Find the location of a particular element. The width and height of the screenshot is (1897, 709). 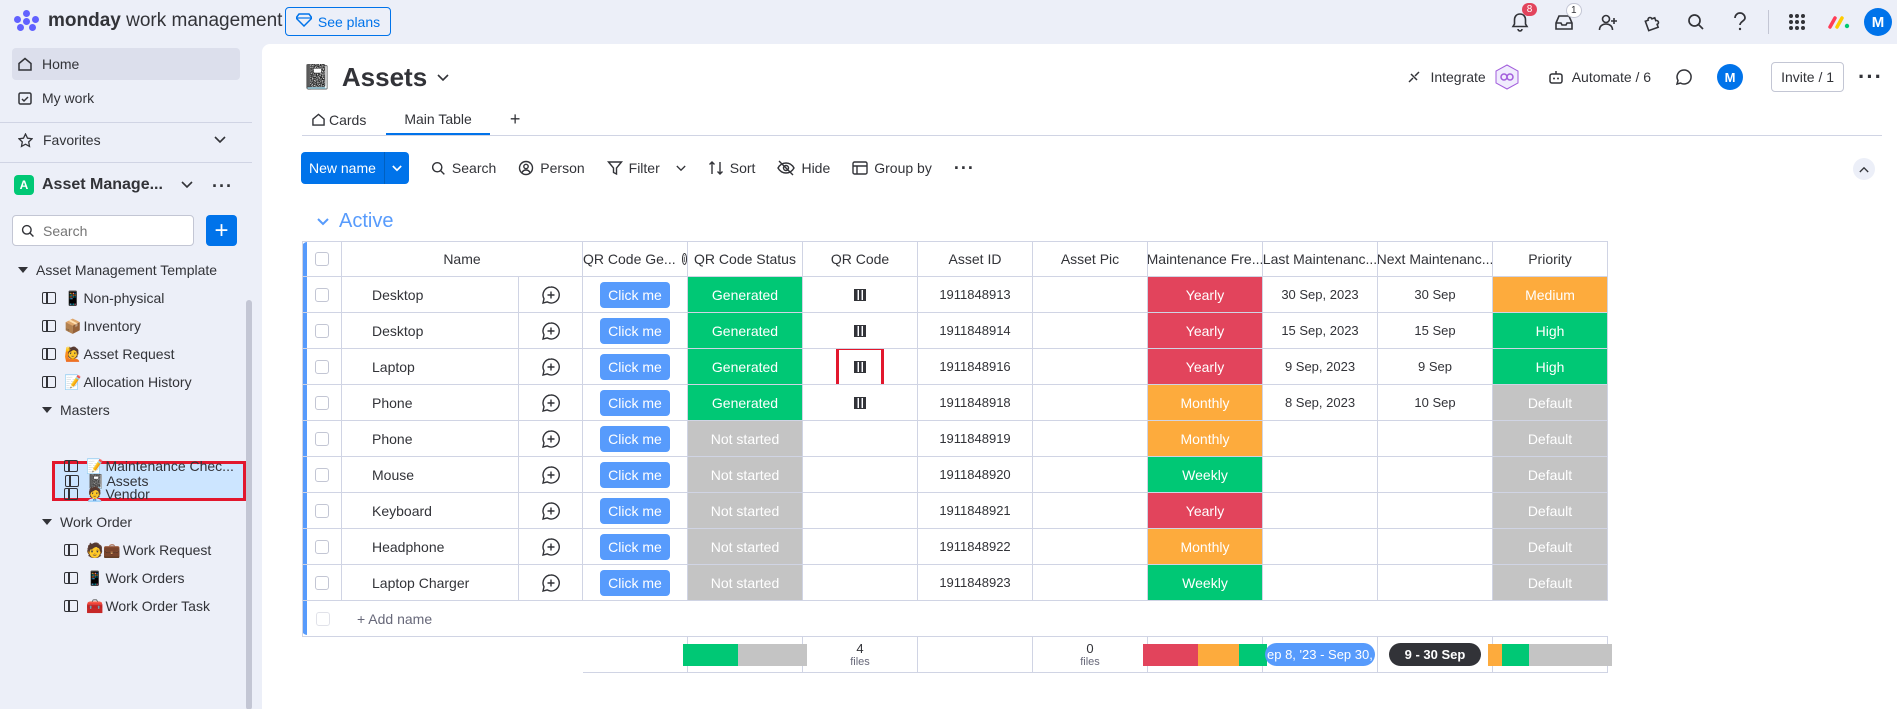

add-item-button: + is located at coordinates (221, 230).